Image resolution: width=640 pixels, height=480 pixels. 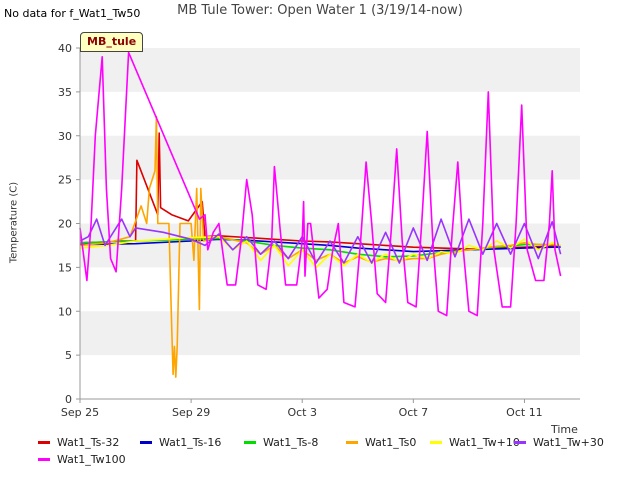 What do you see at coordinates (484, 442) in the screenshot?
I see `legend-label: Wat1_Tw+10` at bounding box center [484, 442].